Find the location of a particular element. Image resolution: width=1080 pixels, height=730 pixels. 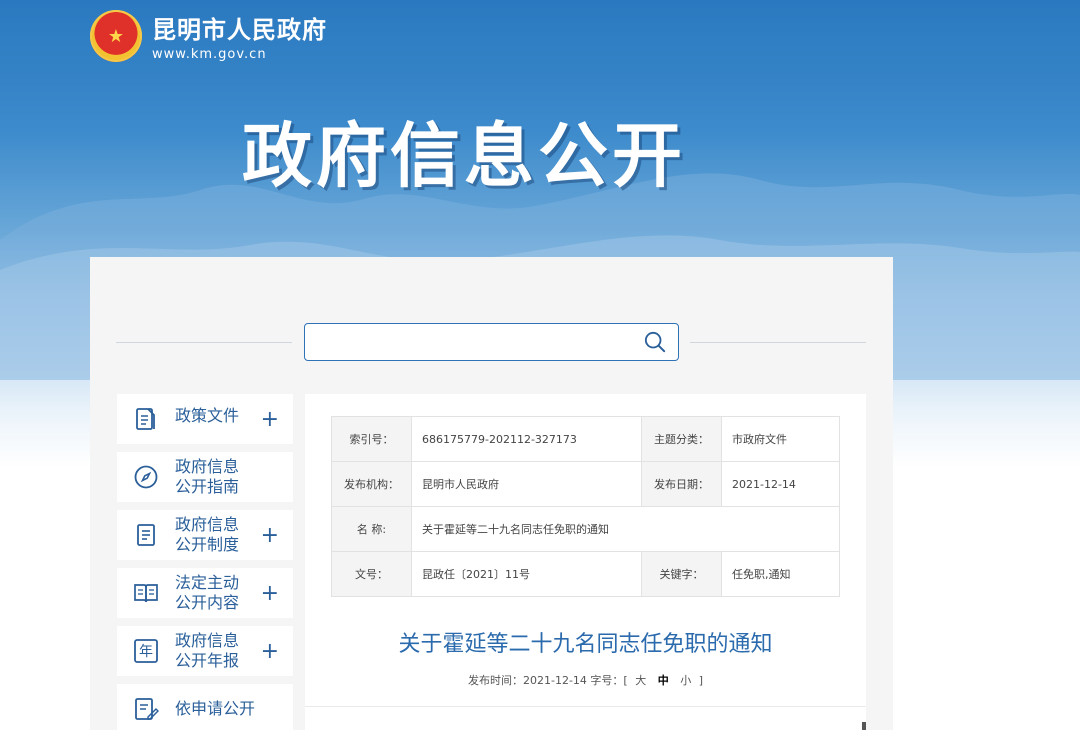

national-emblem-icon: ★ is located at coordinates (116, 36).